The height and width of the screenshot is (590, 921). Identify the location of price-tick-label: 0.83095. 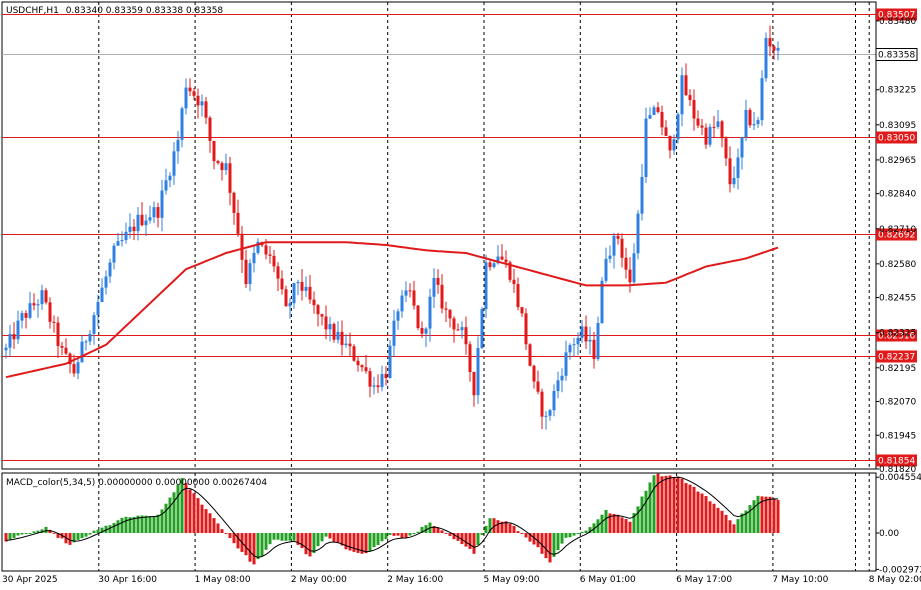
(897, 126).